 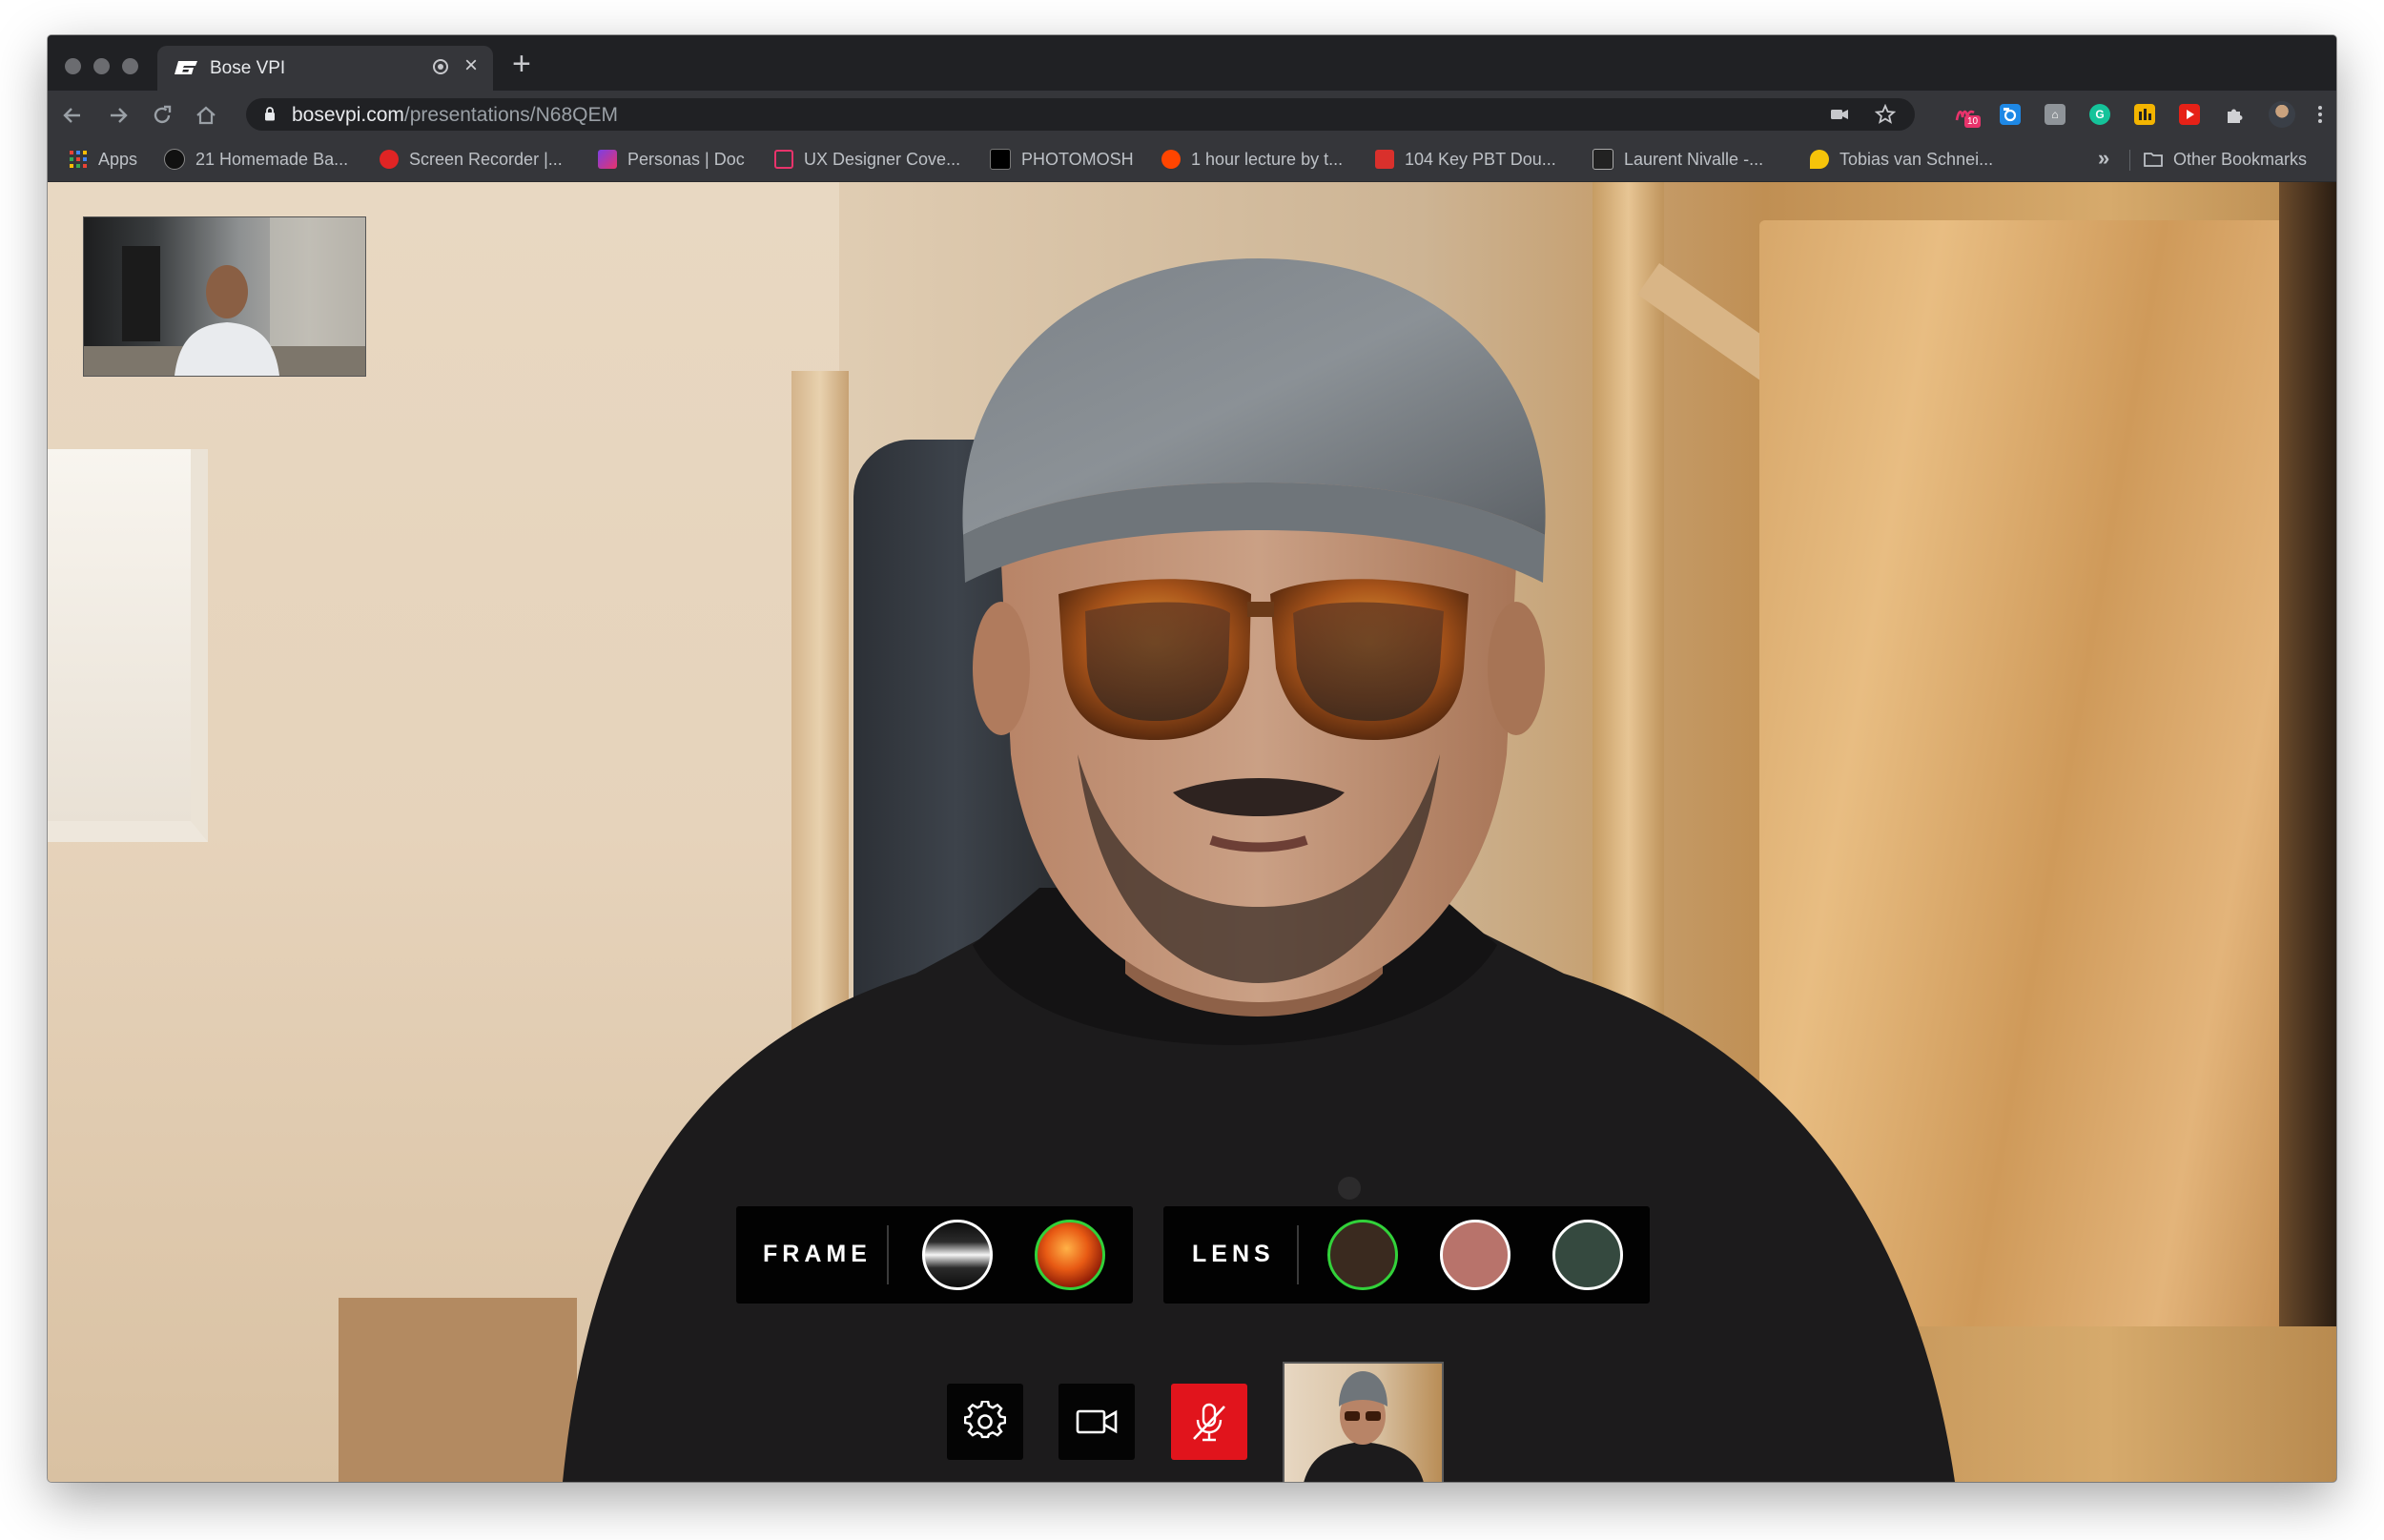 What do you see at coordinates (471, 65) in the screenshot?
I see `tab-close-icon: ×` at bounding box center [471, 65].